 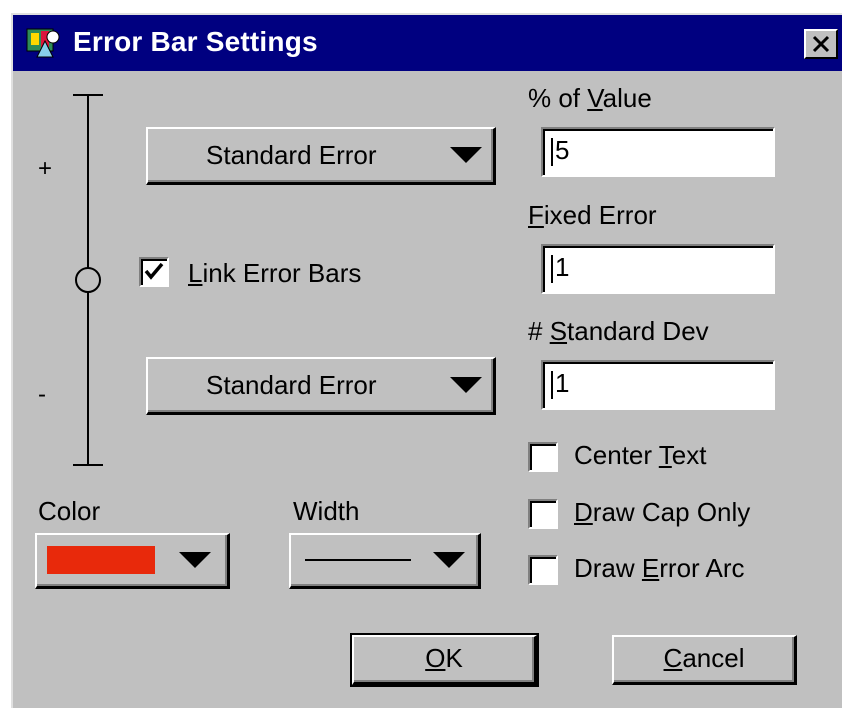 I want to click on draw-error-arc-label: Draw Error Arc, so click(x=659, y=568).